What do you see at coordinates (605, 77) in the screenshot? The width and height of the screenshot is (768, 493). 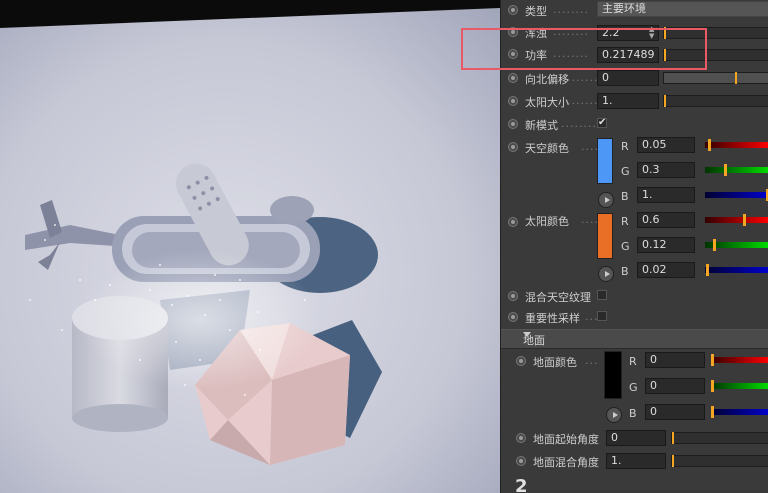 I see `north-offset-value: 0` at bounding box center [605, 77].